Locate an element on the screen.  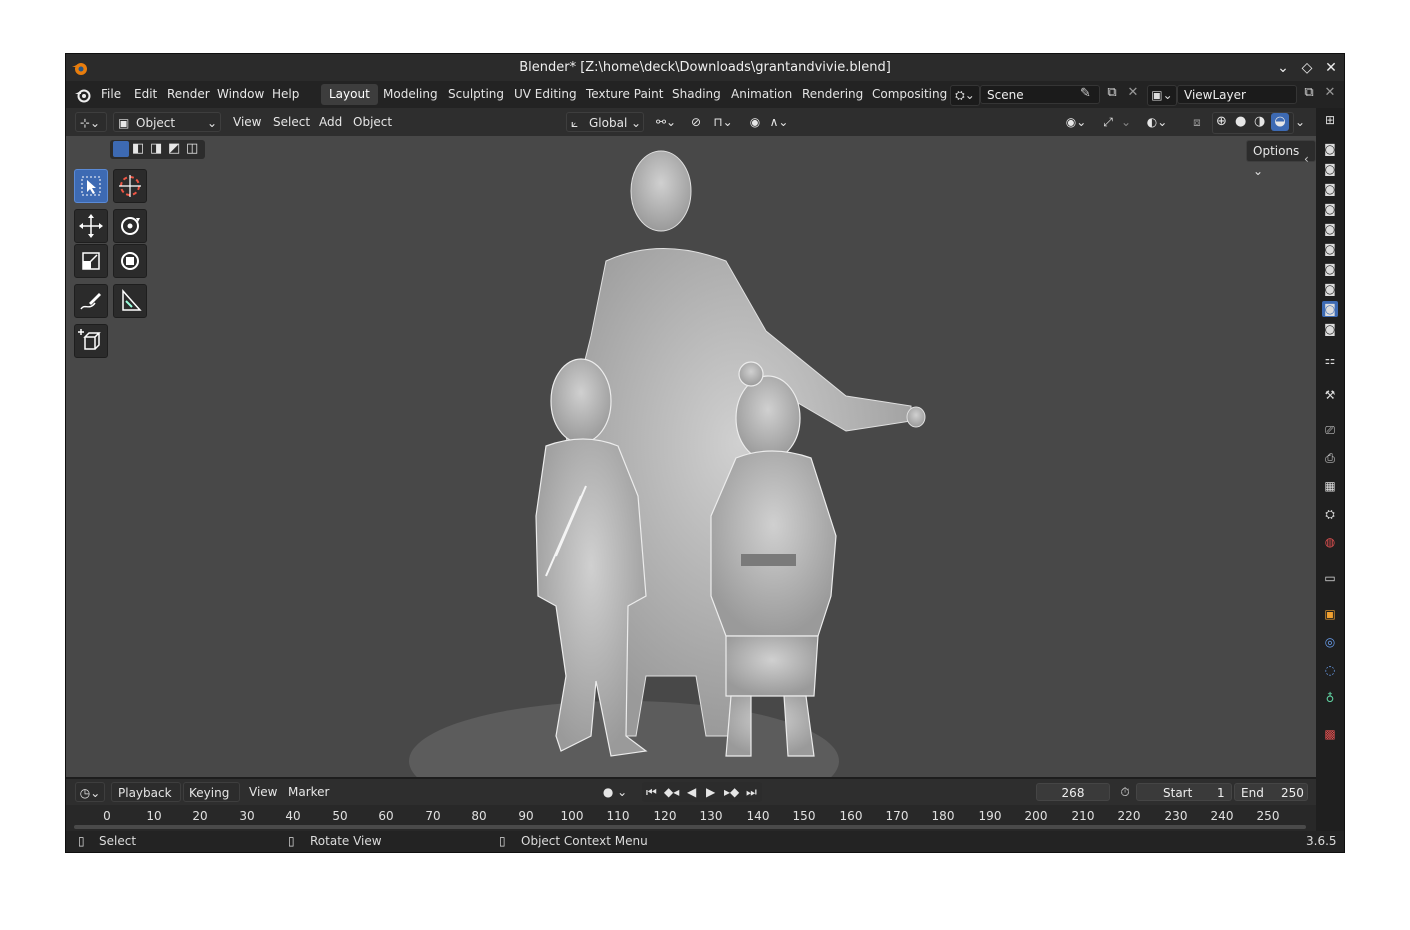
current-frame-field: 268 is located at coordinates (1073, 792).